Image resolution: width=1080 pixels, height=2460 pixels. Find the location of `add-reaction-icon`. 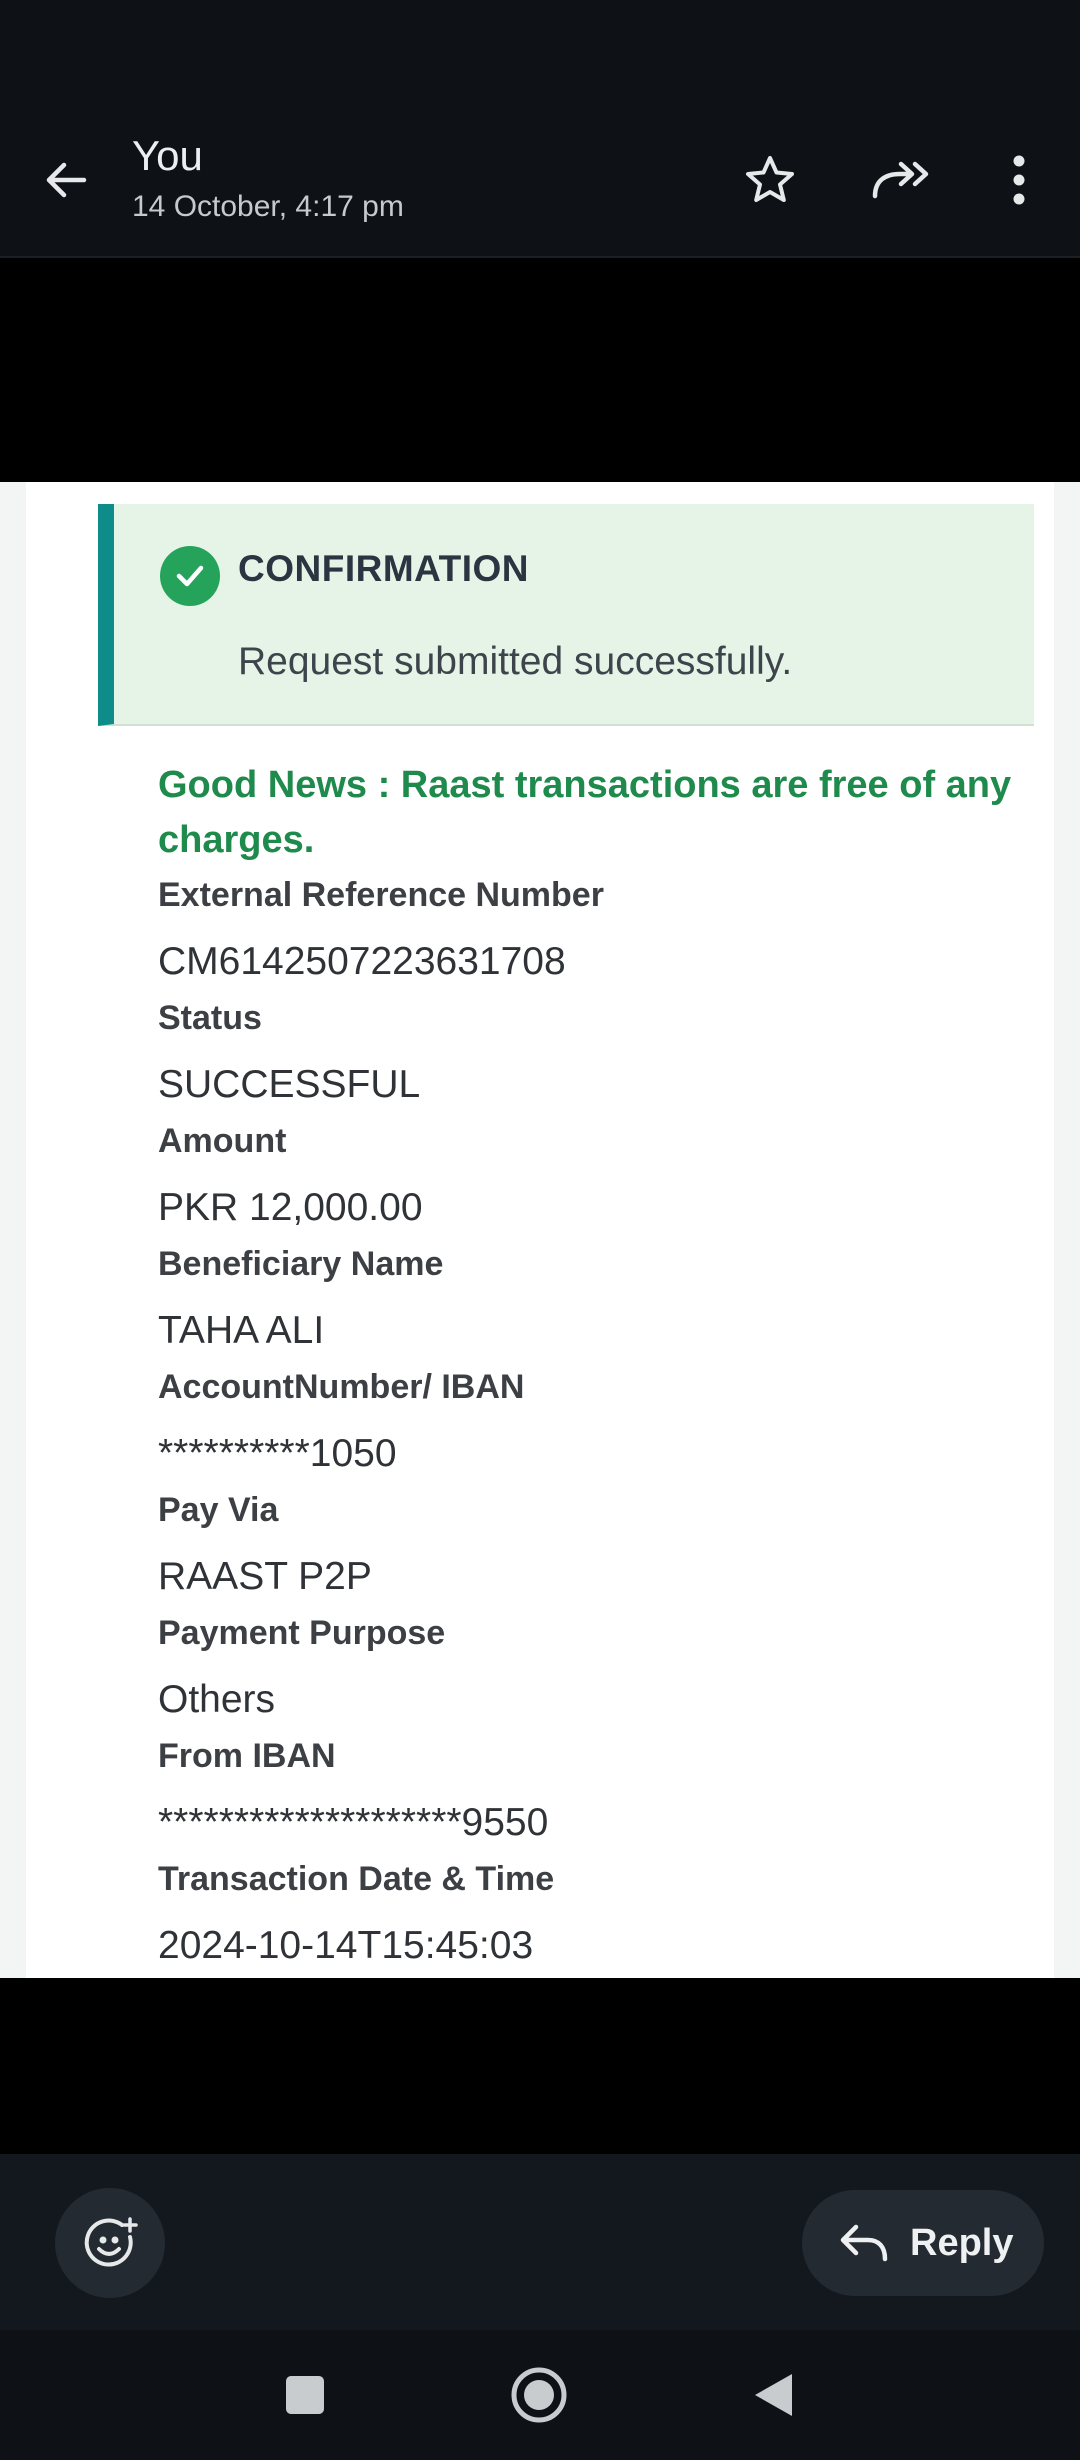

add-reaction-icon is located at coordinates (111, 2242).